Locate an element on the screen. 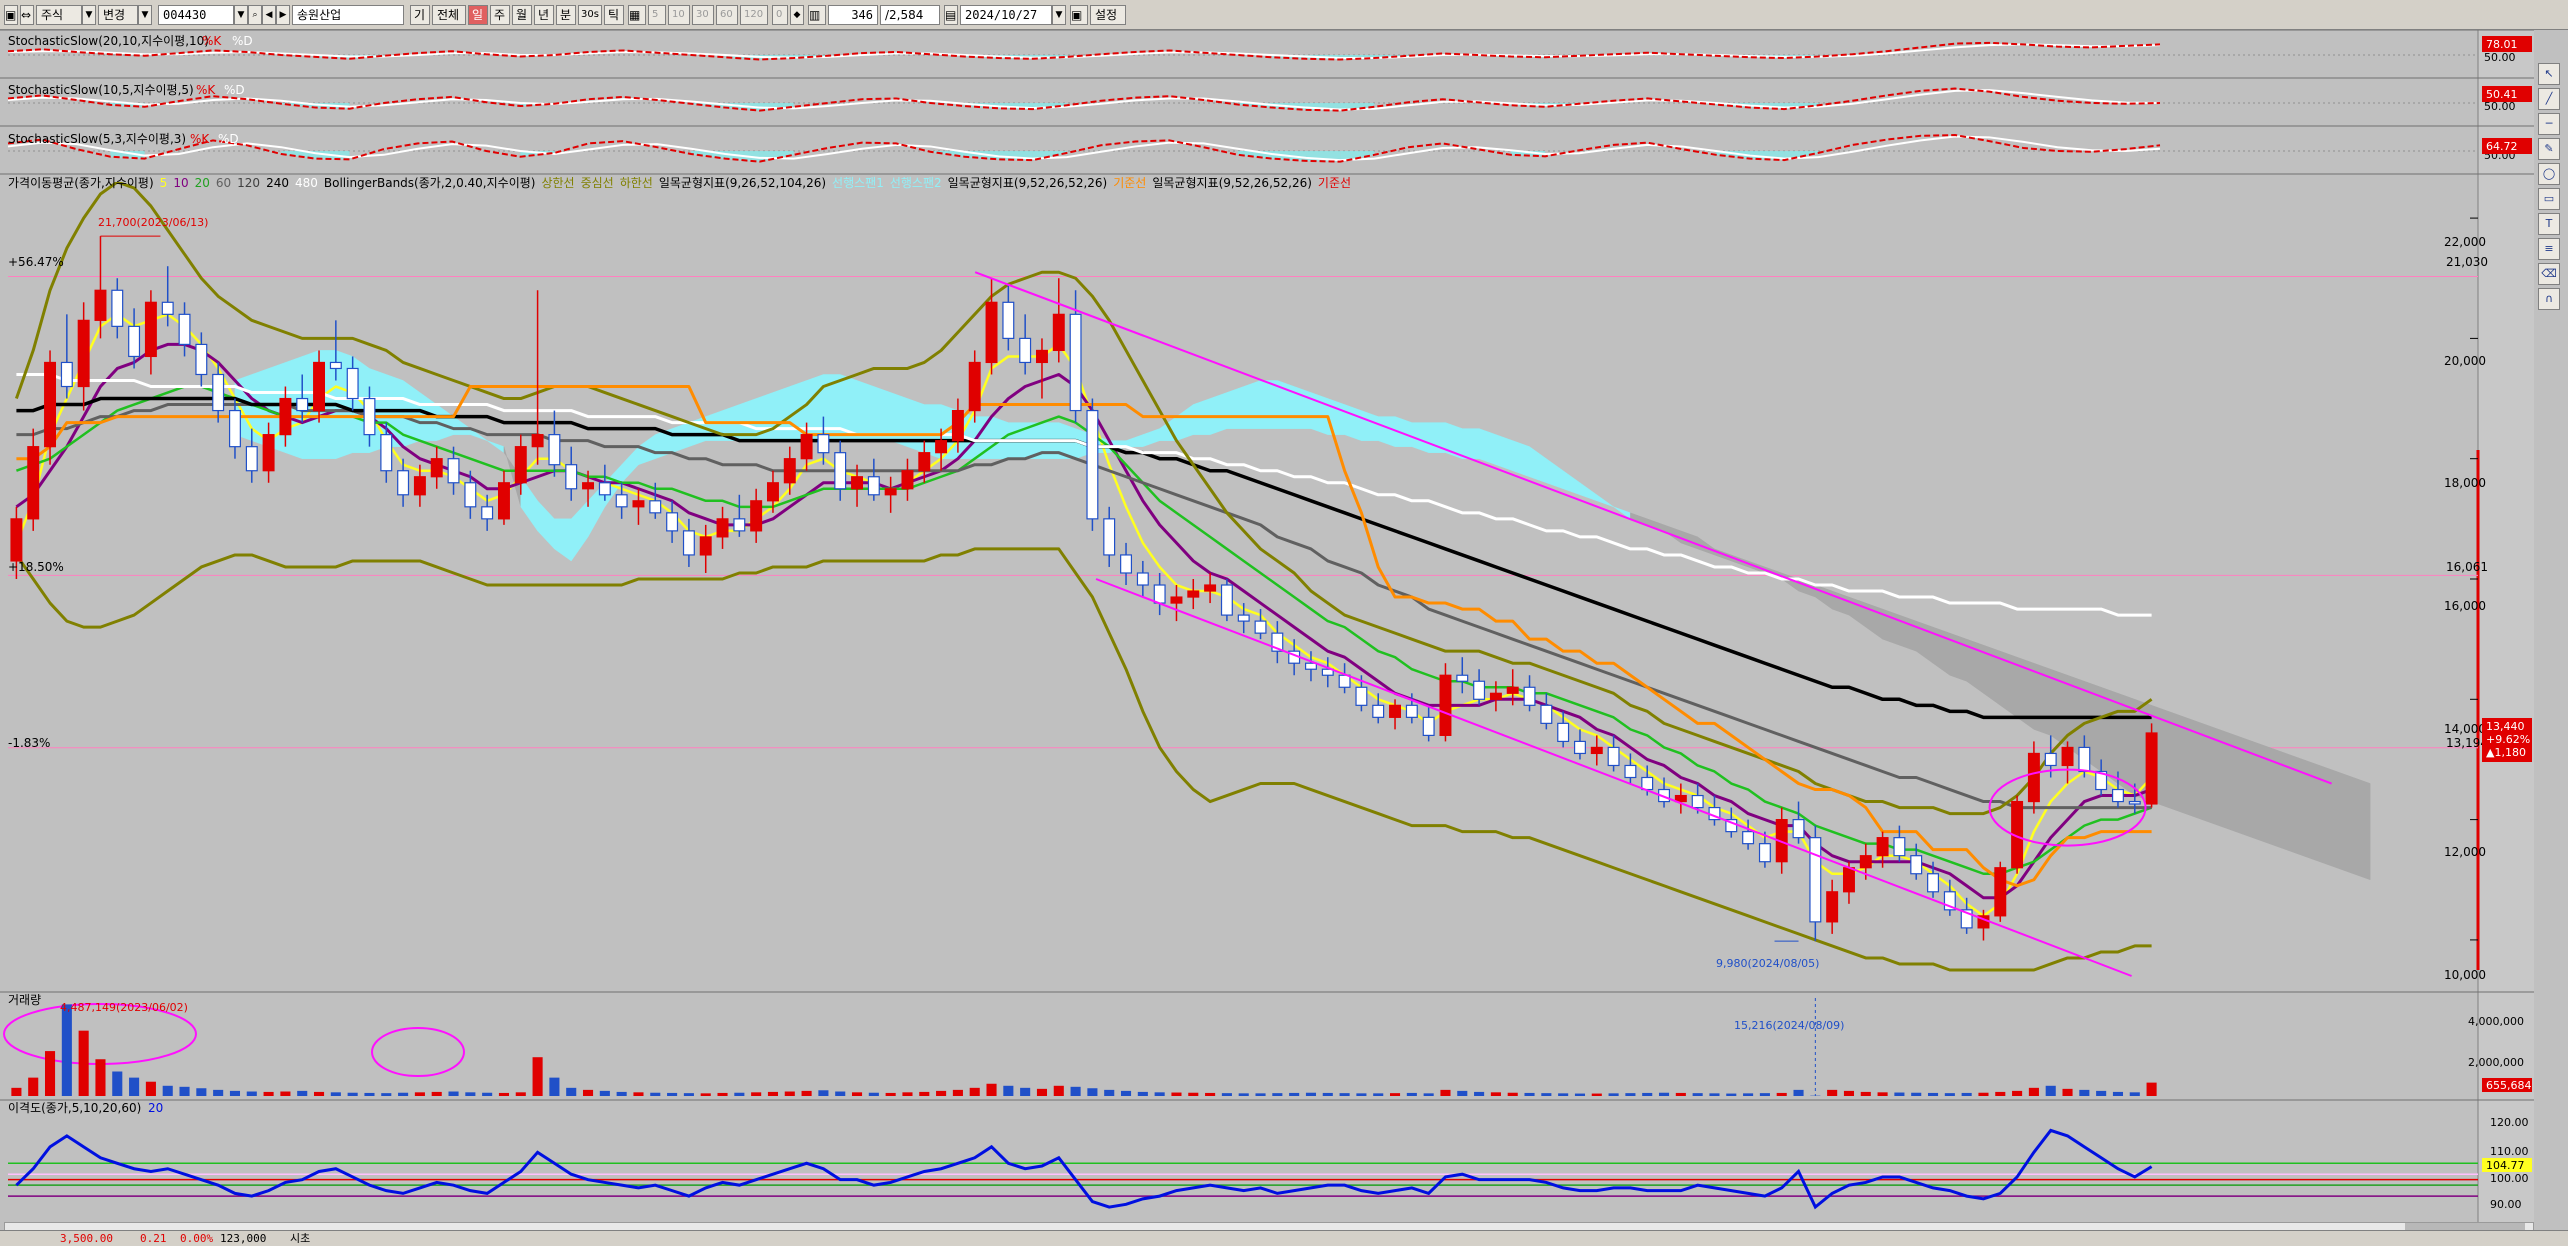 Image resolution: width=2568 pixels, height=1246 pixels. minute-option-60: 60 is located at coordinates (727, 15).